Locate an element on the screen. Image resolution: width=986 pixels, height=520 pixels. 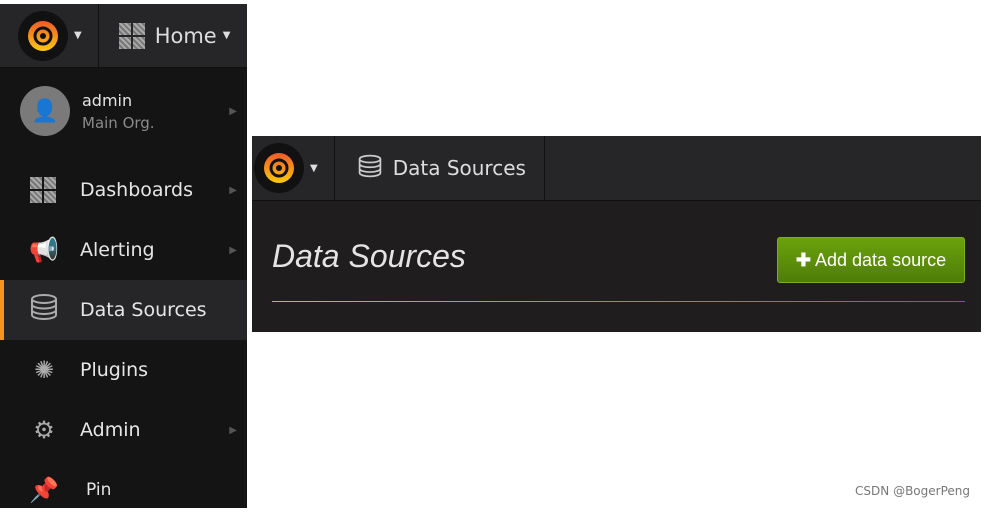
header-divider is located at coordinates (618, 301).